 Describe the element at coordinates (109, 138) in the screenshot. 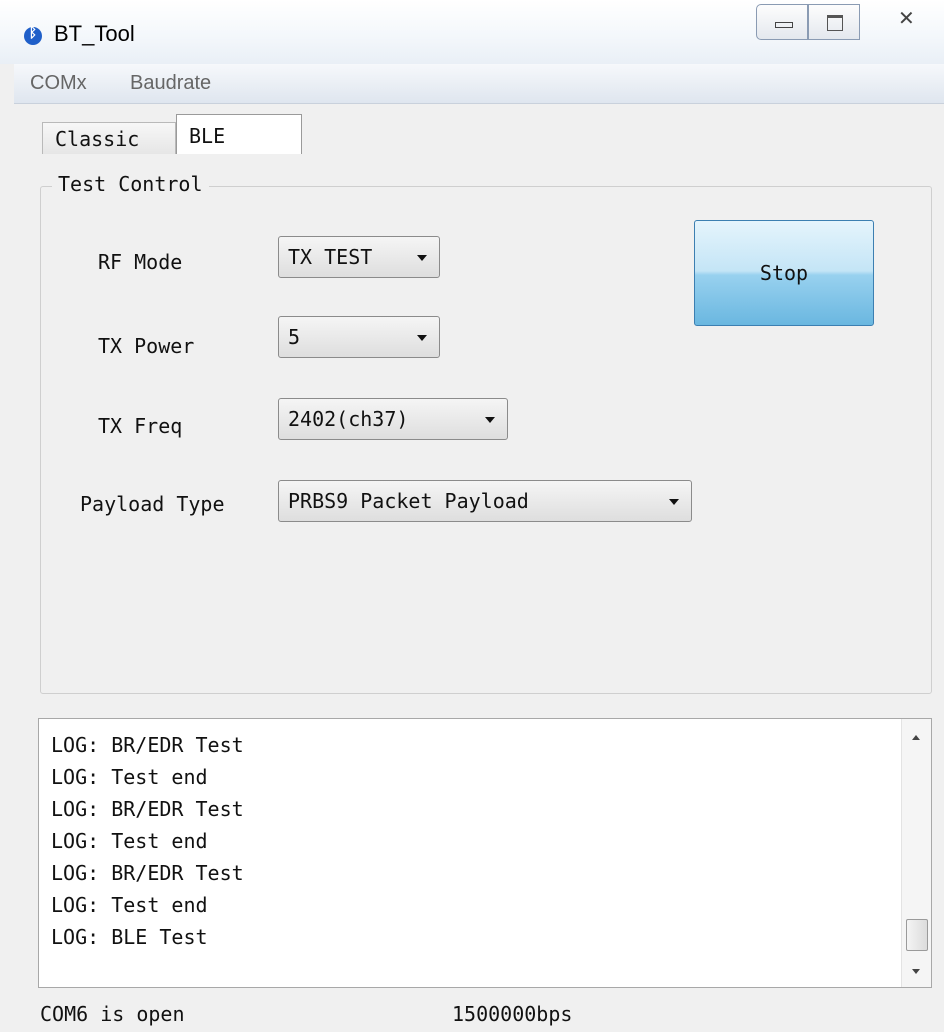

I see `tab-classic: Classic` at that location.